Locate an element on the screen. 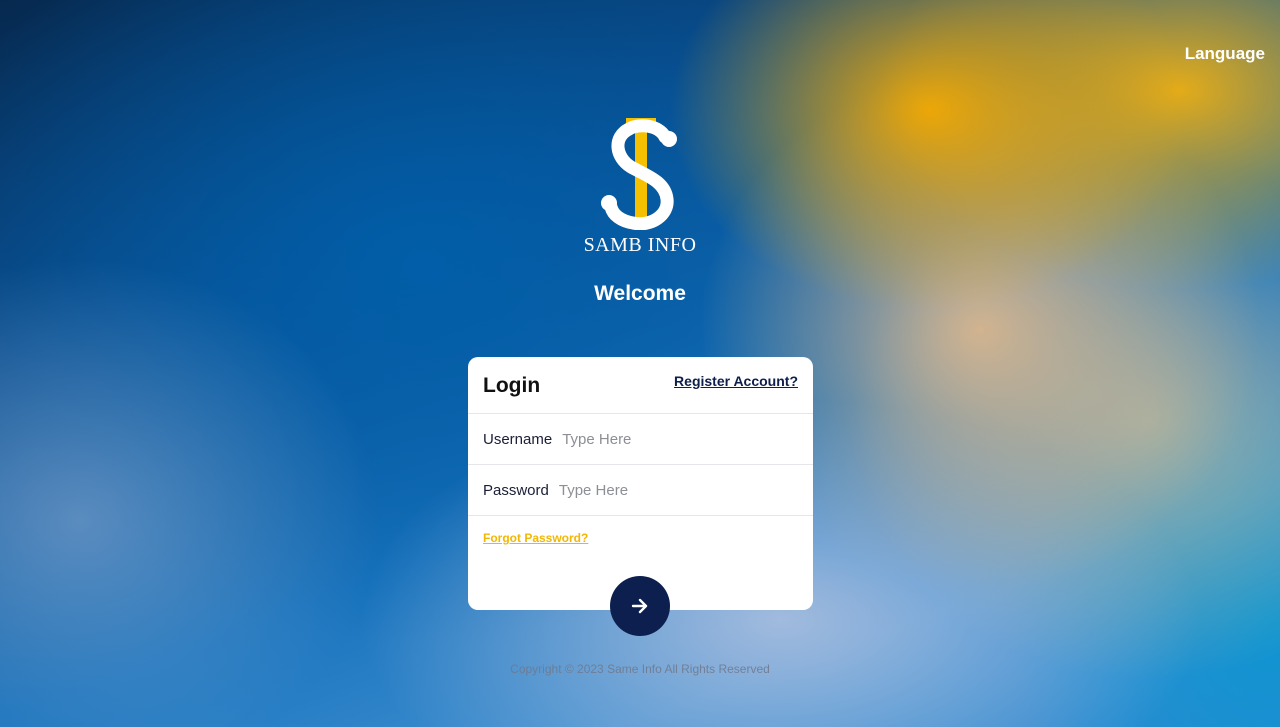 This screenshot has height=727, width=1280. login-submit-button is located at coordinates (640, 606).